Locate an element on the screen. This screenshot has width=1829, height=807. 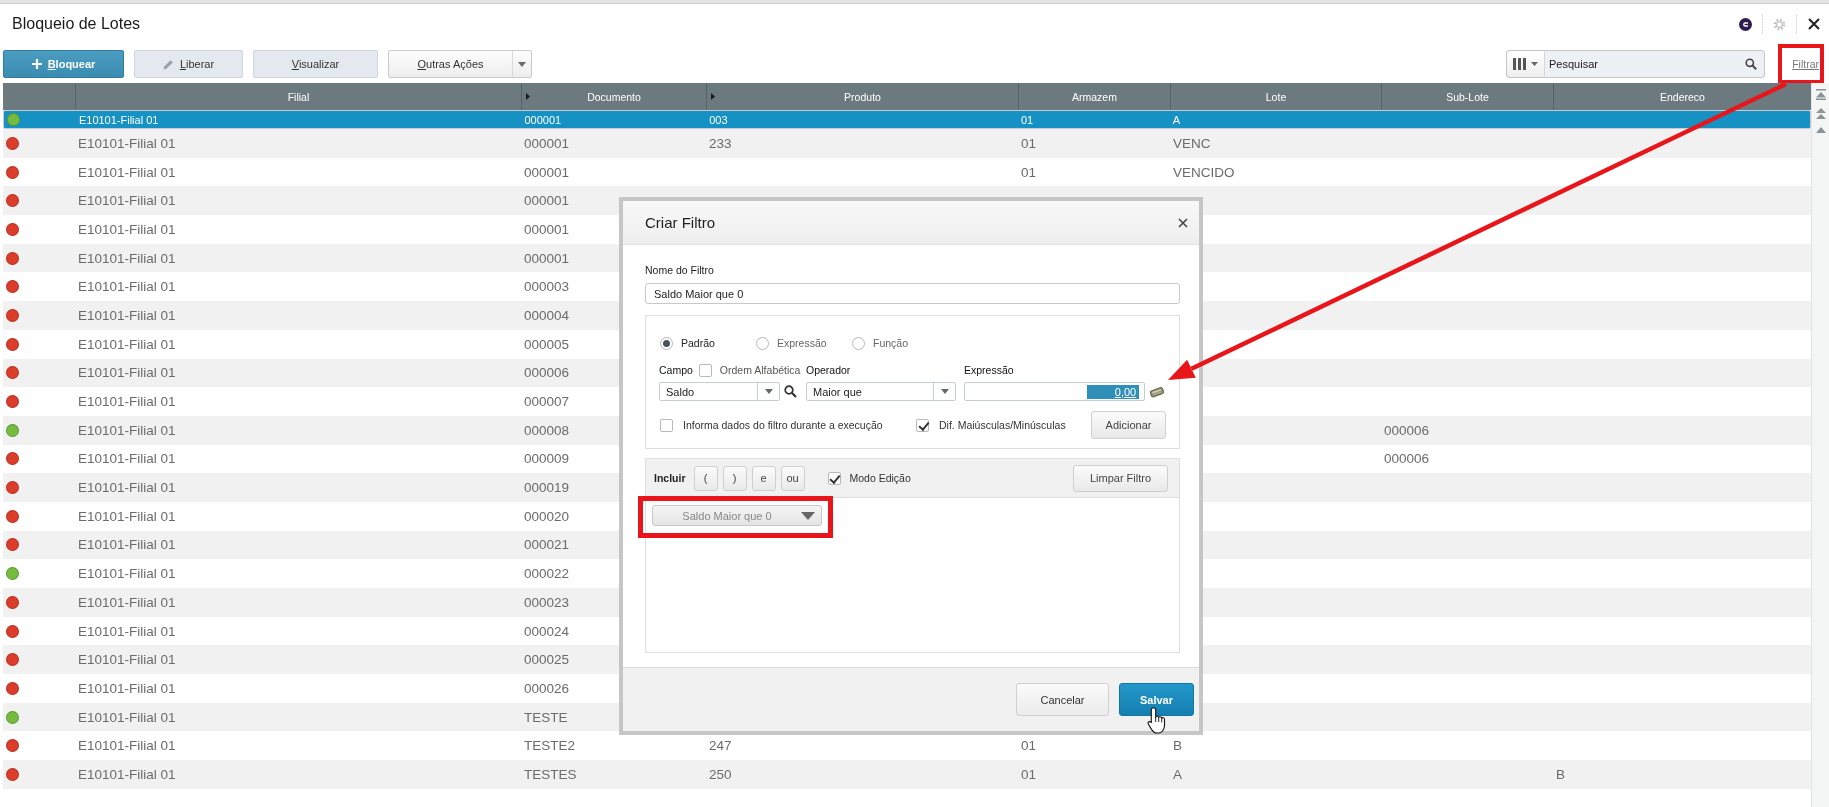
document-number: 000019 is located at coordinates (547, 488).